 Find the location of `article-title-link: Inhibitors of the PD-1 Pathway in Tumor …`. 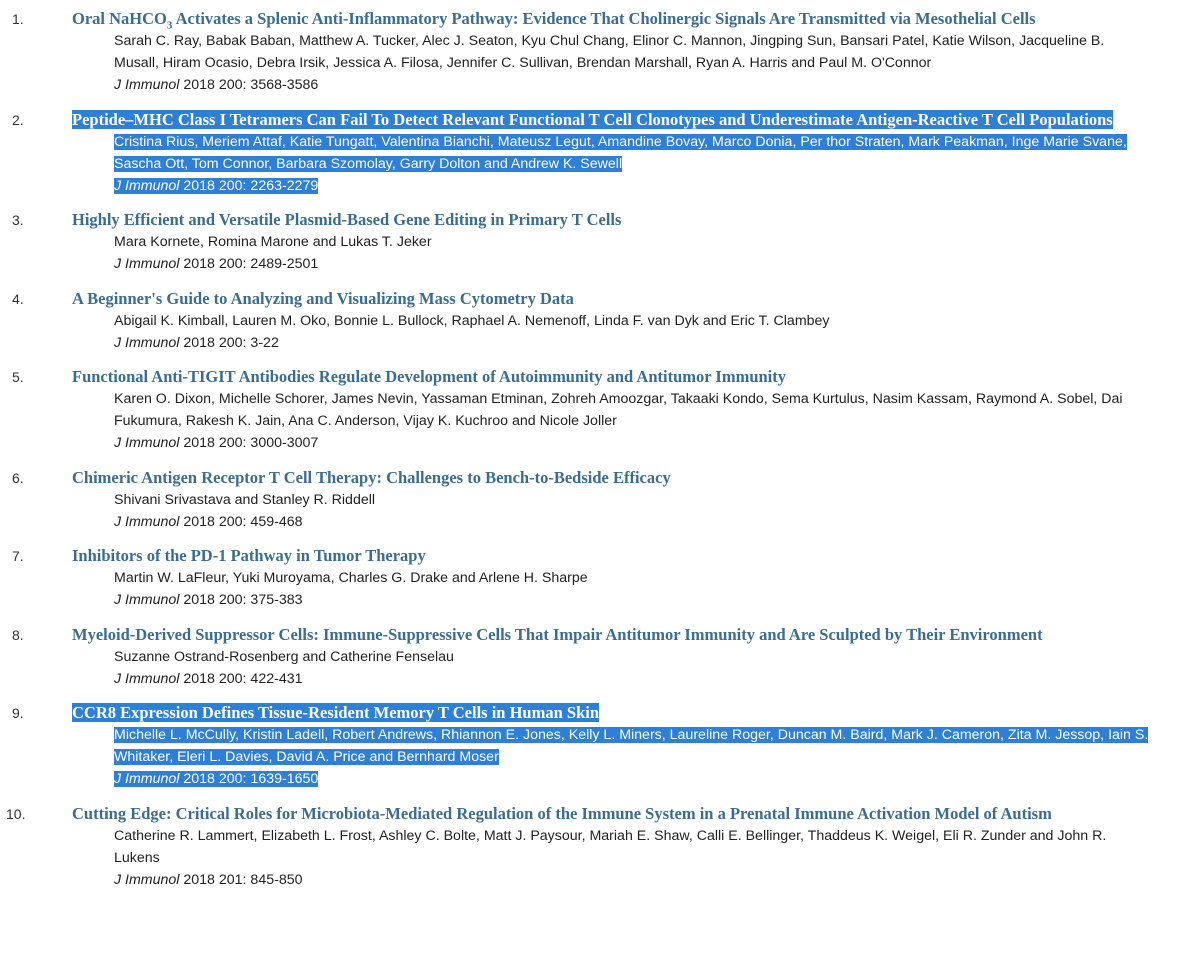

article-title-link: Inhibitors of the PD-1 Pathway in Tumor … is located at coordinates (249, 555).